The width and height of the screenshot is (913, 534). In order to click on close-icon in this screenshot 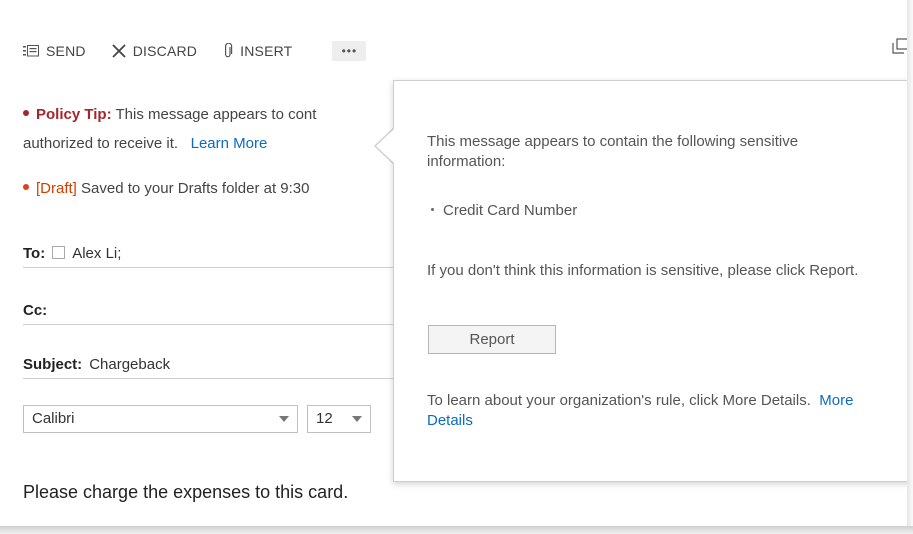, I will do `click(119, 51)`.